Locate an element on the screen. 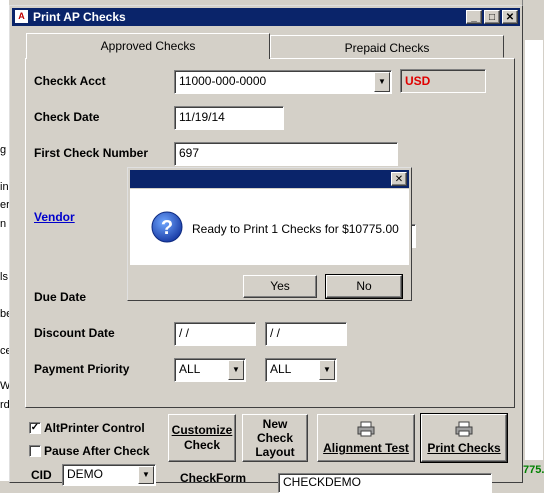 The height and width of the screenshot is (493, 544). dialog-close-button: ✕ is located at coordinates (399, 179).